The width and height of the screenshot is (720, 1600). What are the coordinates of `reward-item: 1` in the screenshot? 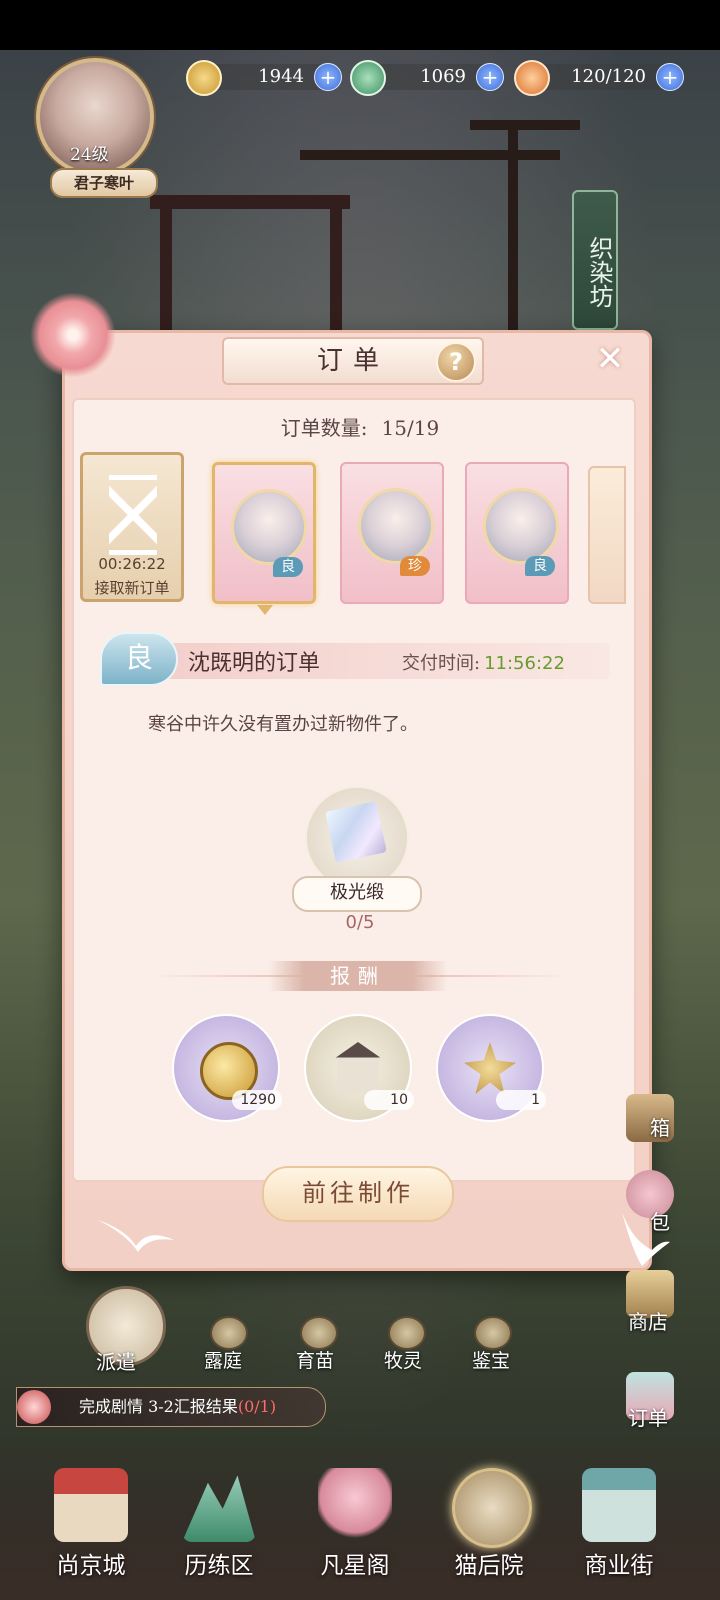 It's located at (491, 1068).